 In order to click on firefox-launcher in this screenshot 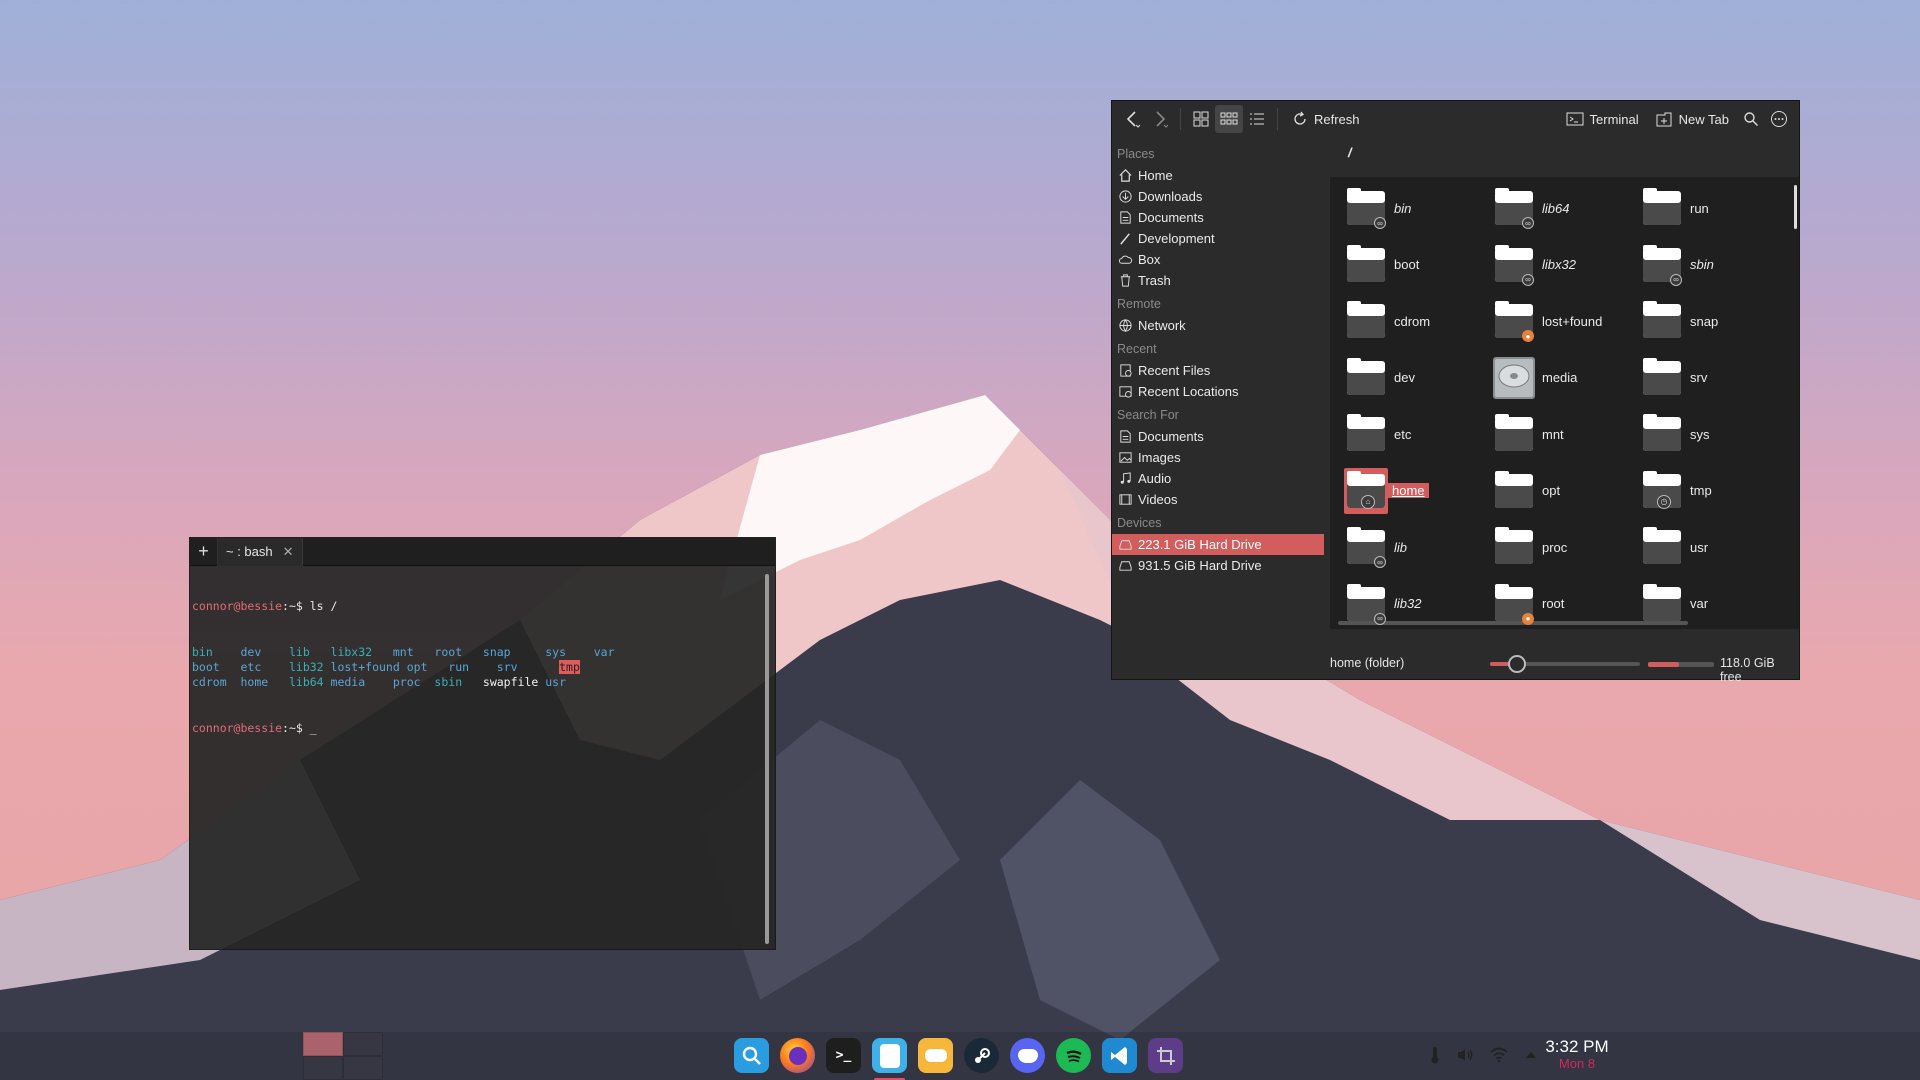, I will do `click(797, 1055)`.